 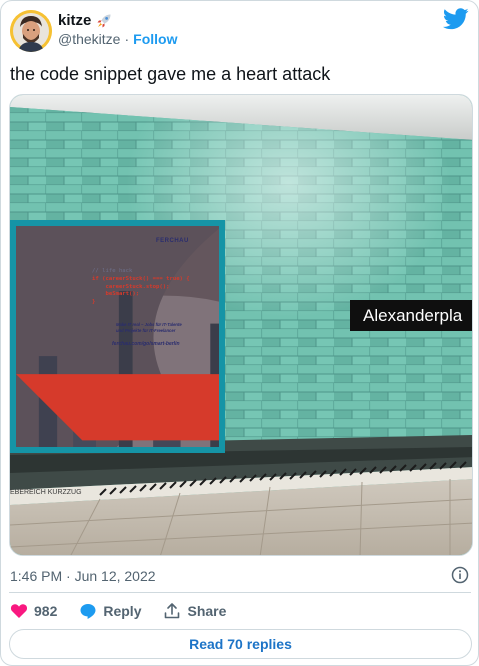 What do you see at coordinates (460, 575) in the screenshot?
I see `info-icon` at bounding box center [460, 575].